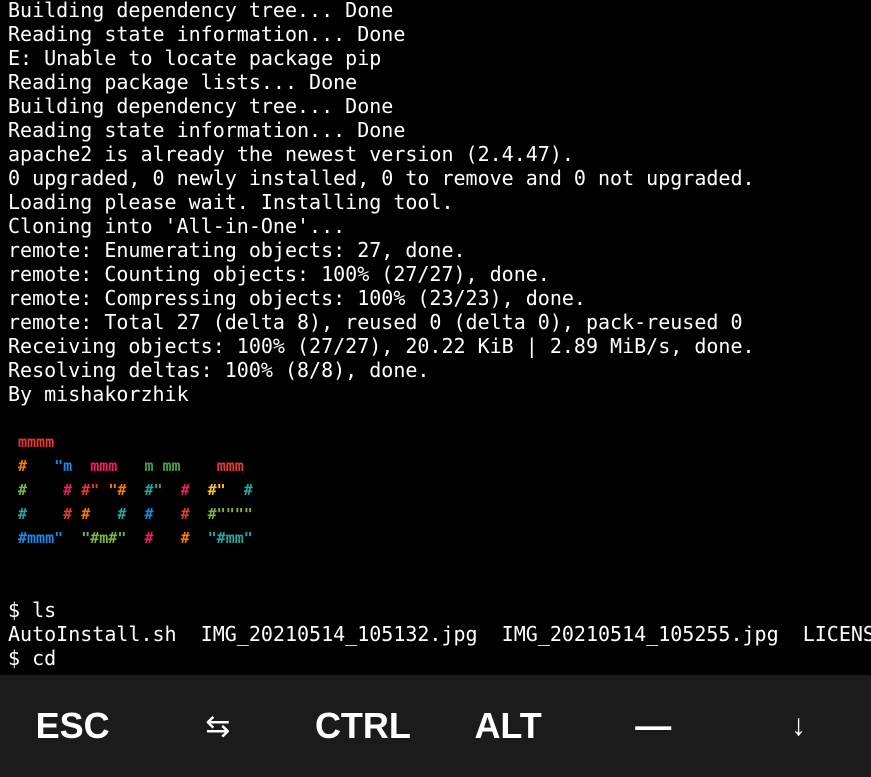 The height and width of the screenshot is (777, 871). What do you see at coordinates (444, 466) in the screenshot?
I see `banner-line: # "m mmm m mm mmm` at bounding box center [444, 466].